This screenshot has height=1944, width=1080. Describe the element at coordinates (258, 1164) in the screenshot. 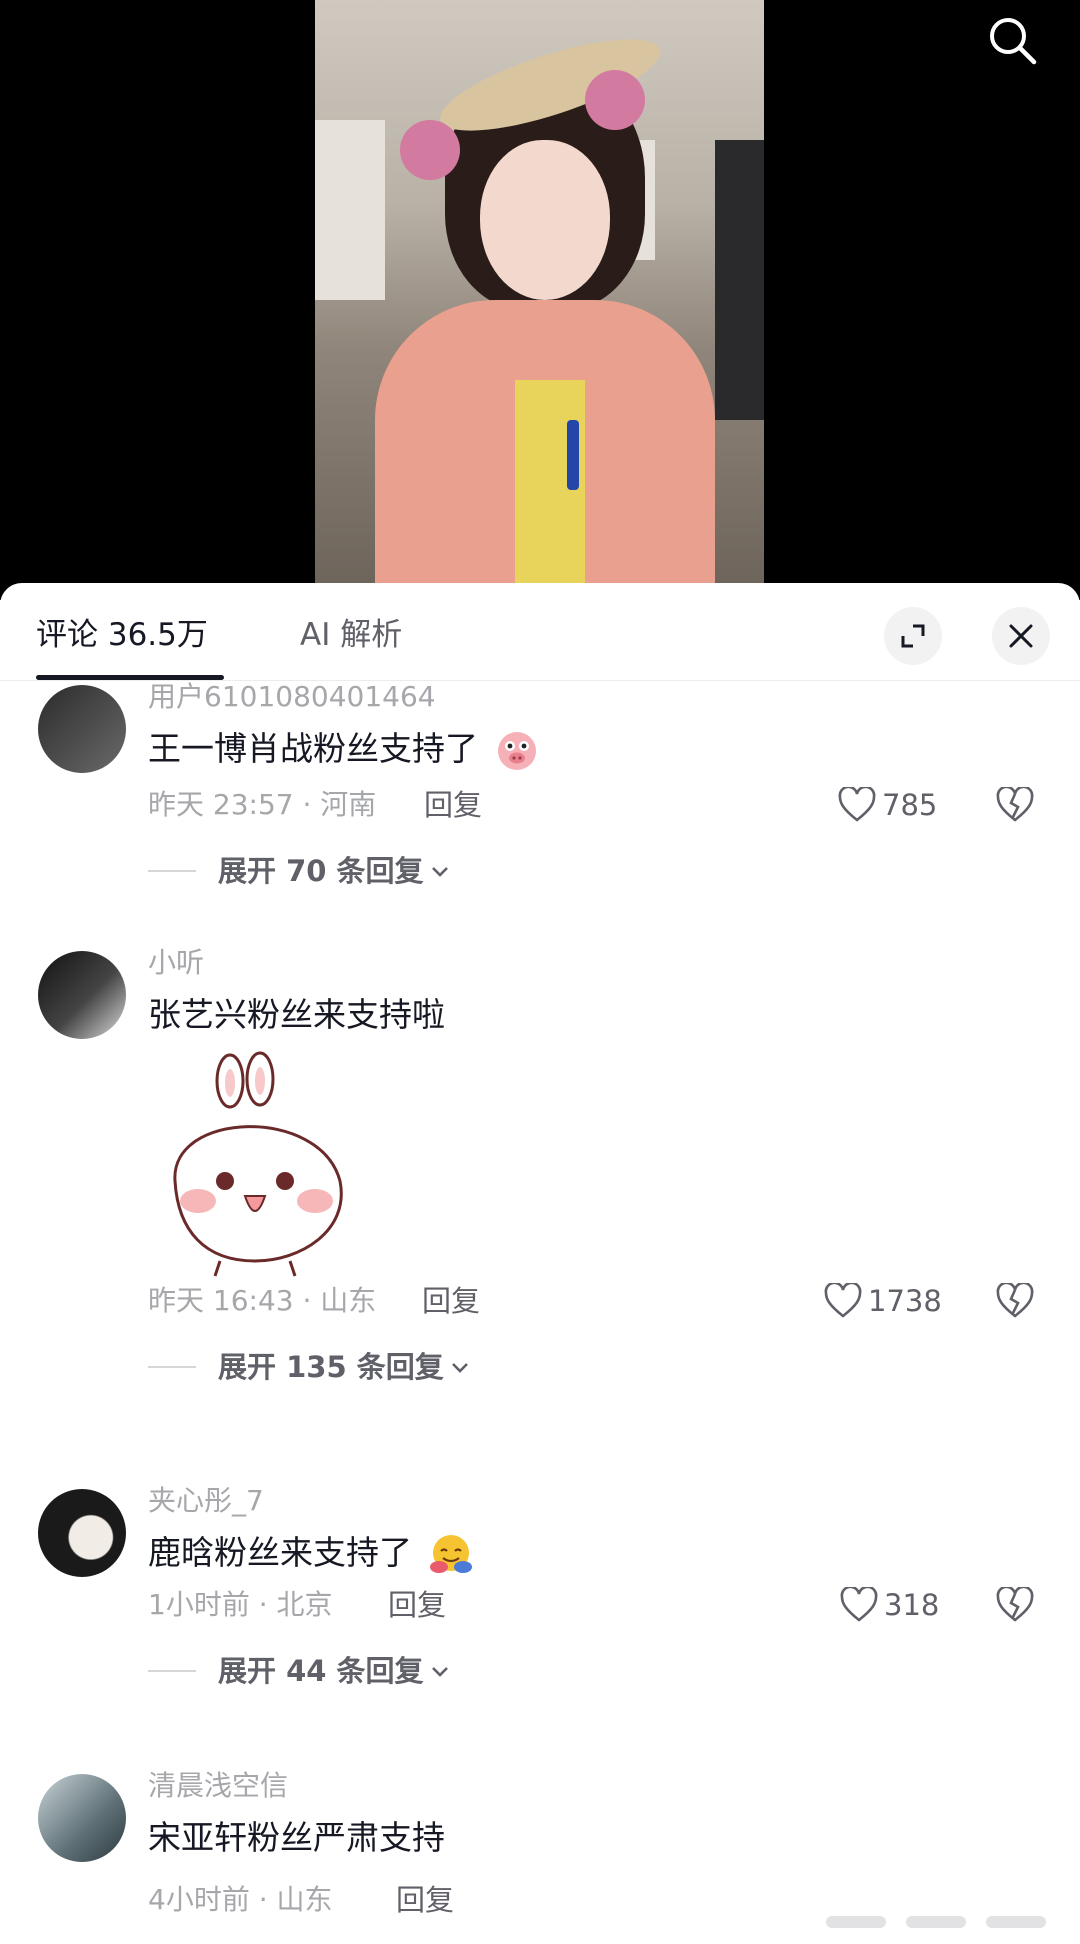

I see `bunny-sticker` at that location.